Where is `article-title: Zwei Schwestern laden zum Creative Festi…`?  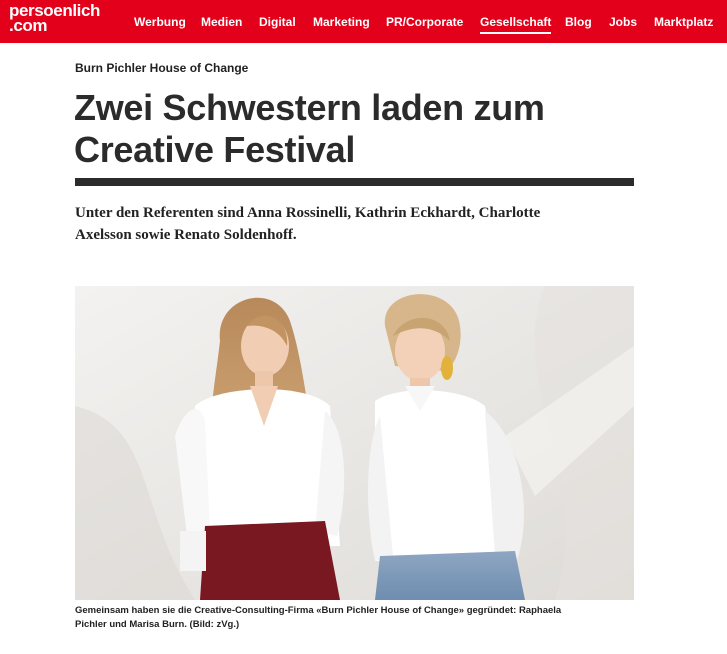 article-title: Zwei Schwestern laden zum Creative Festi… is located at coordinates (359, 129).